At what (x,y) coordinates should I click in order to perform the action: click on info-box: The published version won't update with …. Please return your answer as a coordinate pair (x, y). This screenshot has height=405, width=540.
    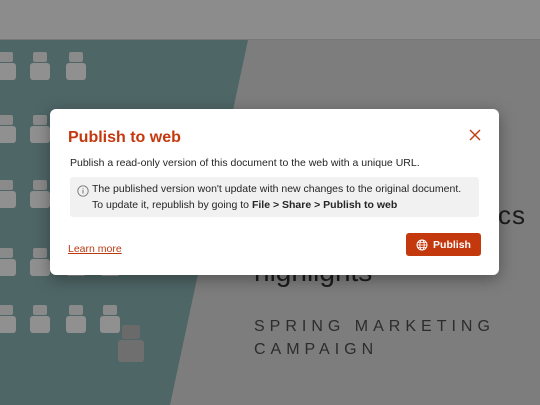
    Looking at the image, I should click on (274, 197).